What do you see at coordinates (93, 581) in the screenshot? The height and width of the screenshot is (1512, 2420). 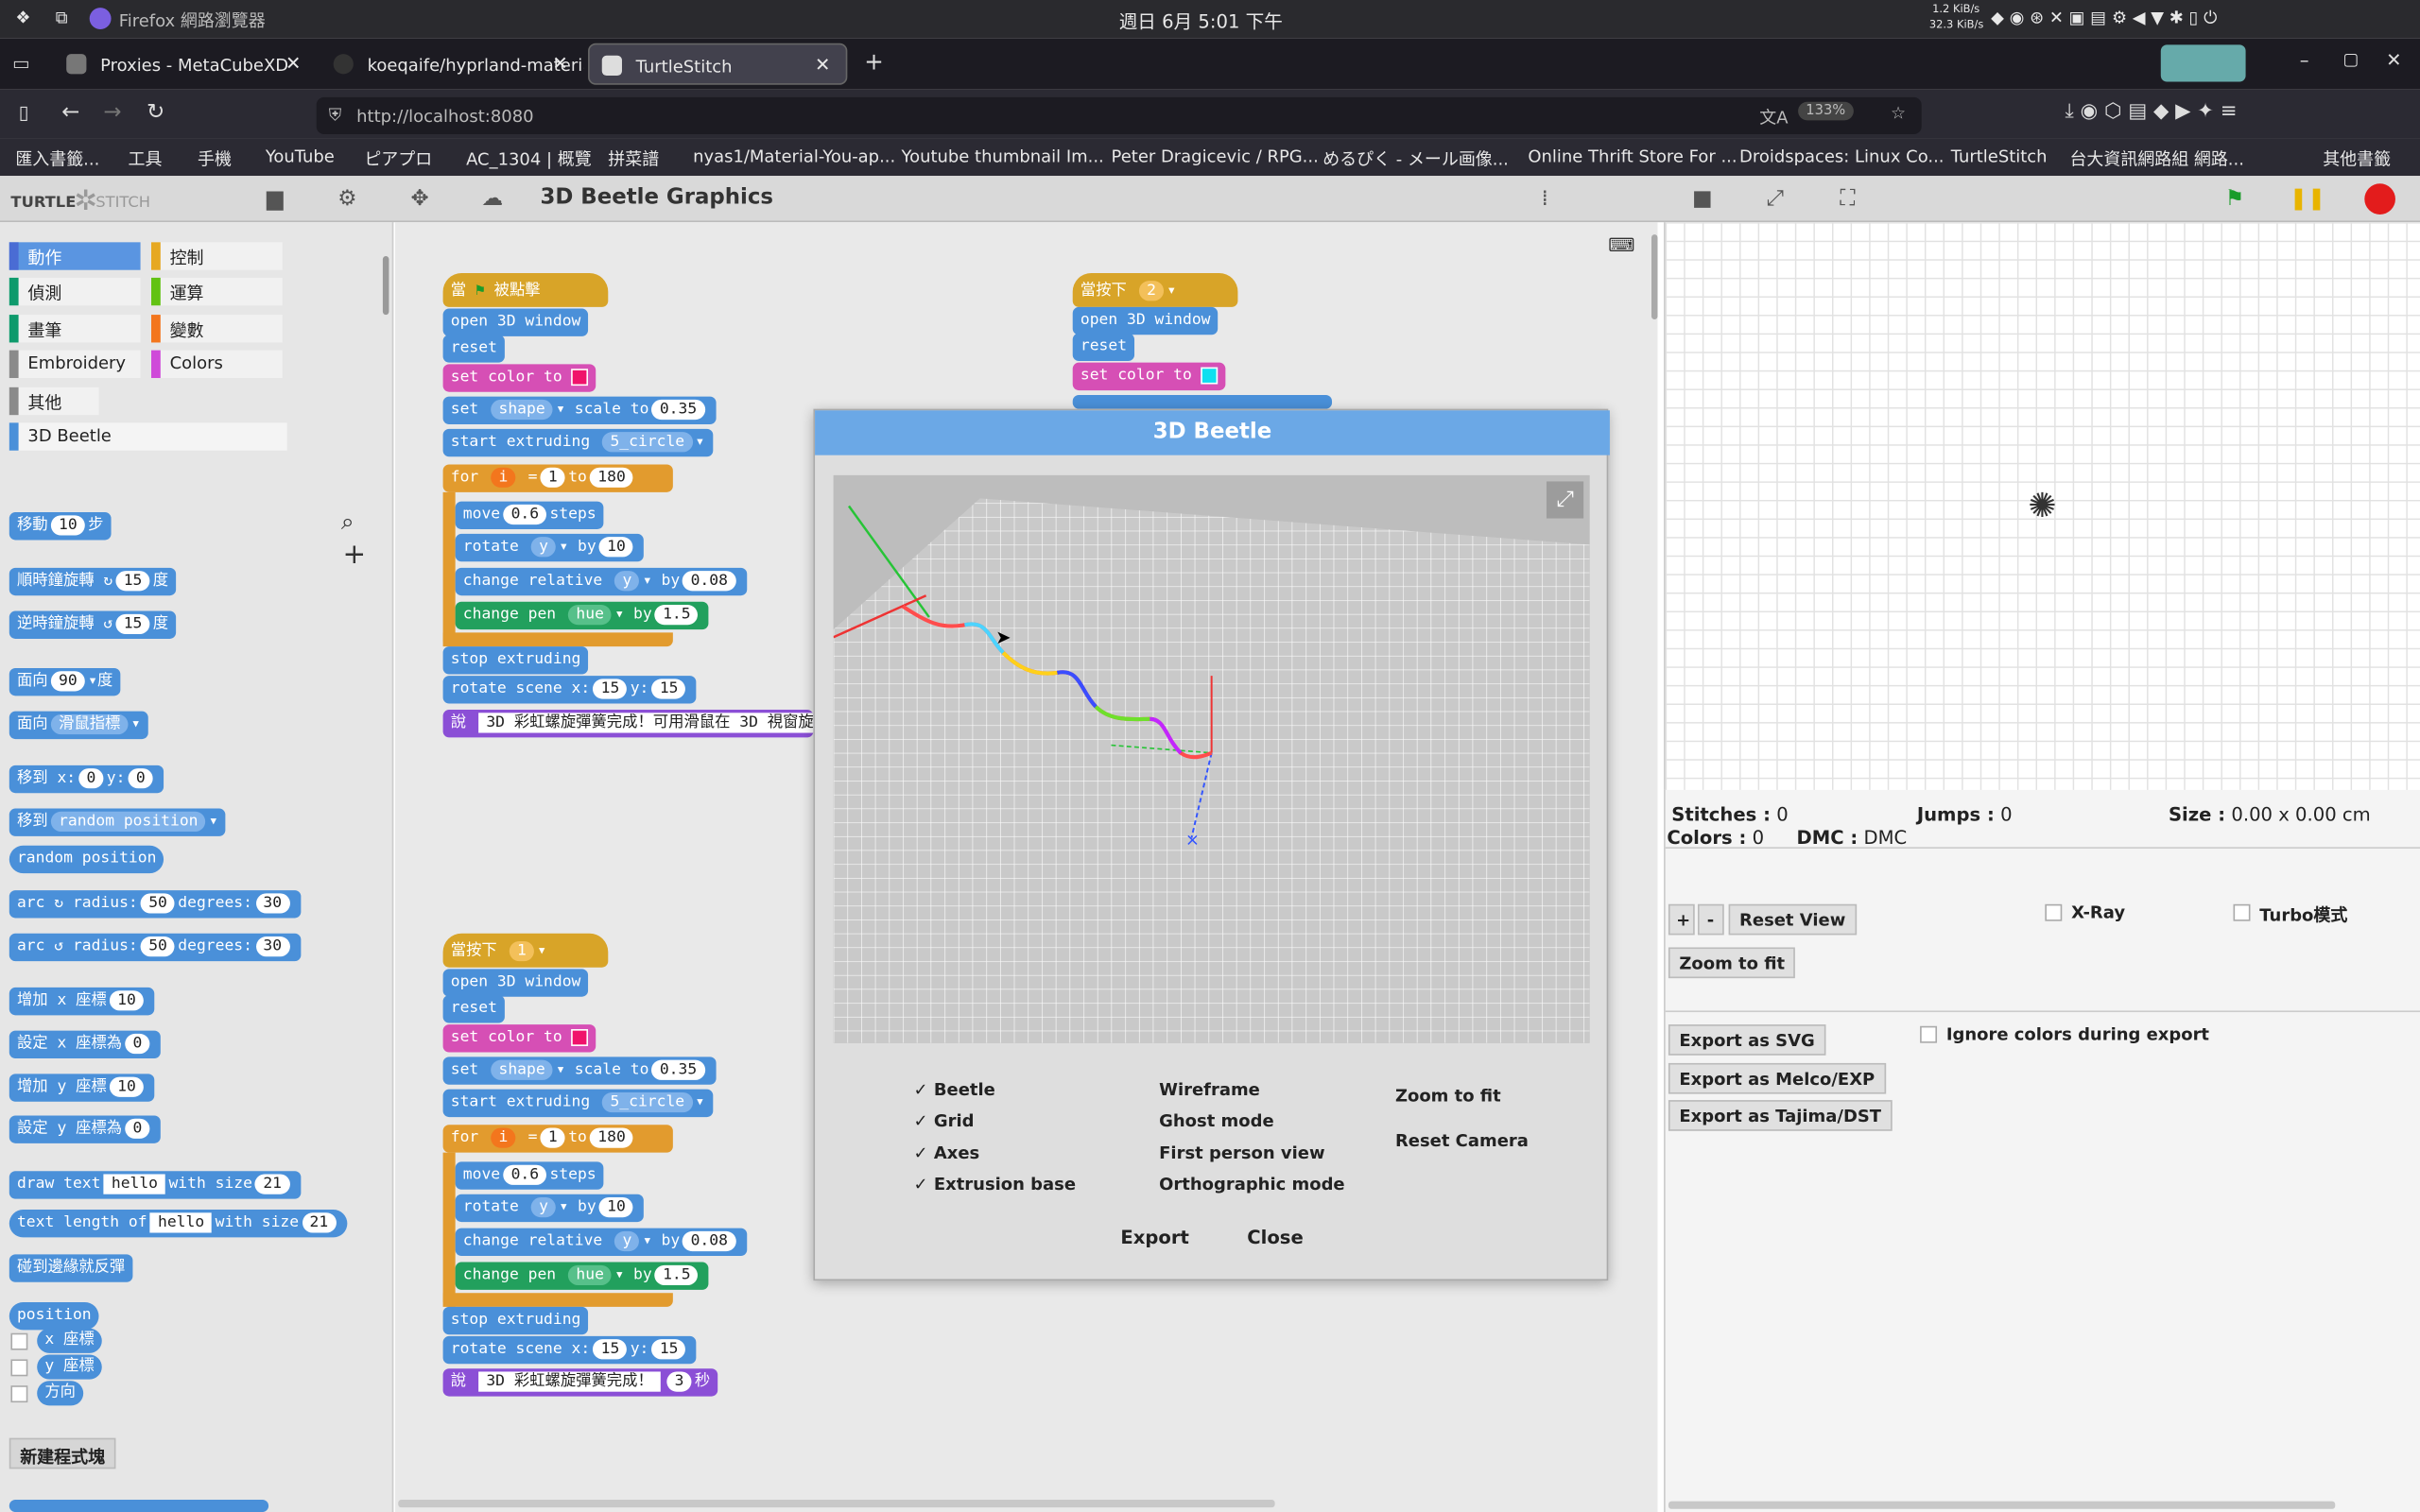 I see `block-turn-cw: 順時鐘旋轉 ↻ 15 度` at bounding box center [93, 581].